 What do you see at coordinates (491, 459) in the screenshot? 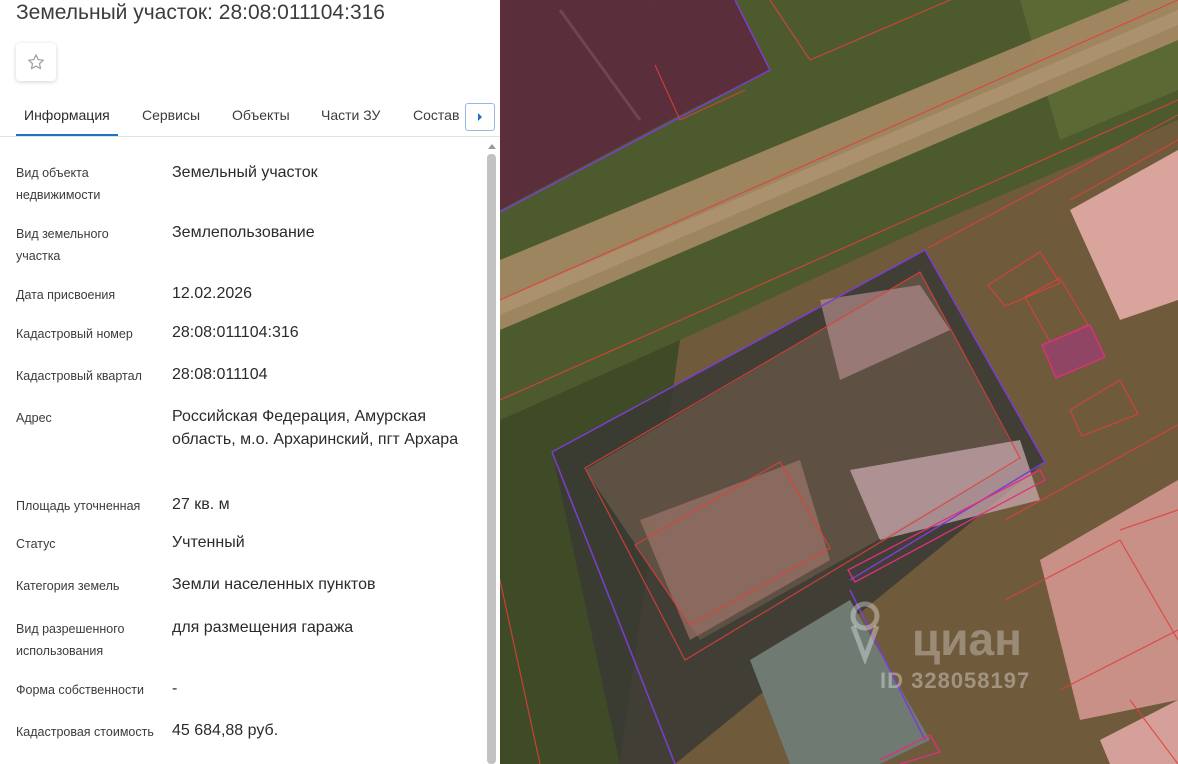
I see `scrollbar-thumb` at bounding box center [491, 459].